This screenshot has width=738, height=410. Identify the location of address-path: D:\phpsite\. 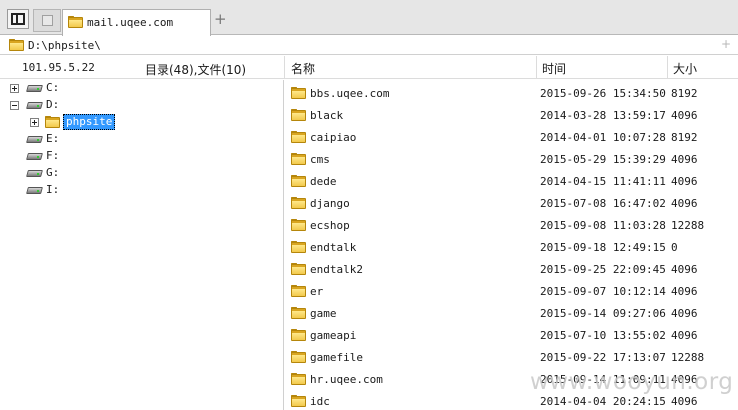
(64, 45).